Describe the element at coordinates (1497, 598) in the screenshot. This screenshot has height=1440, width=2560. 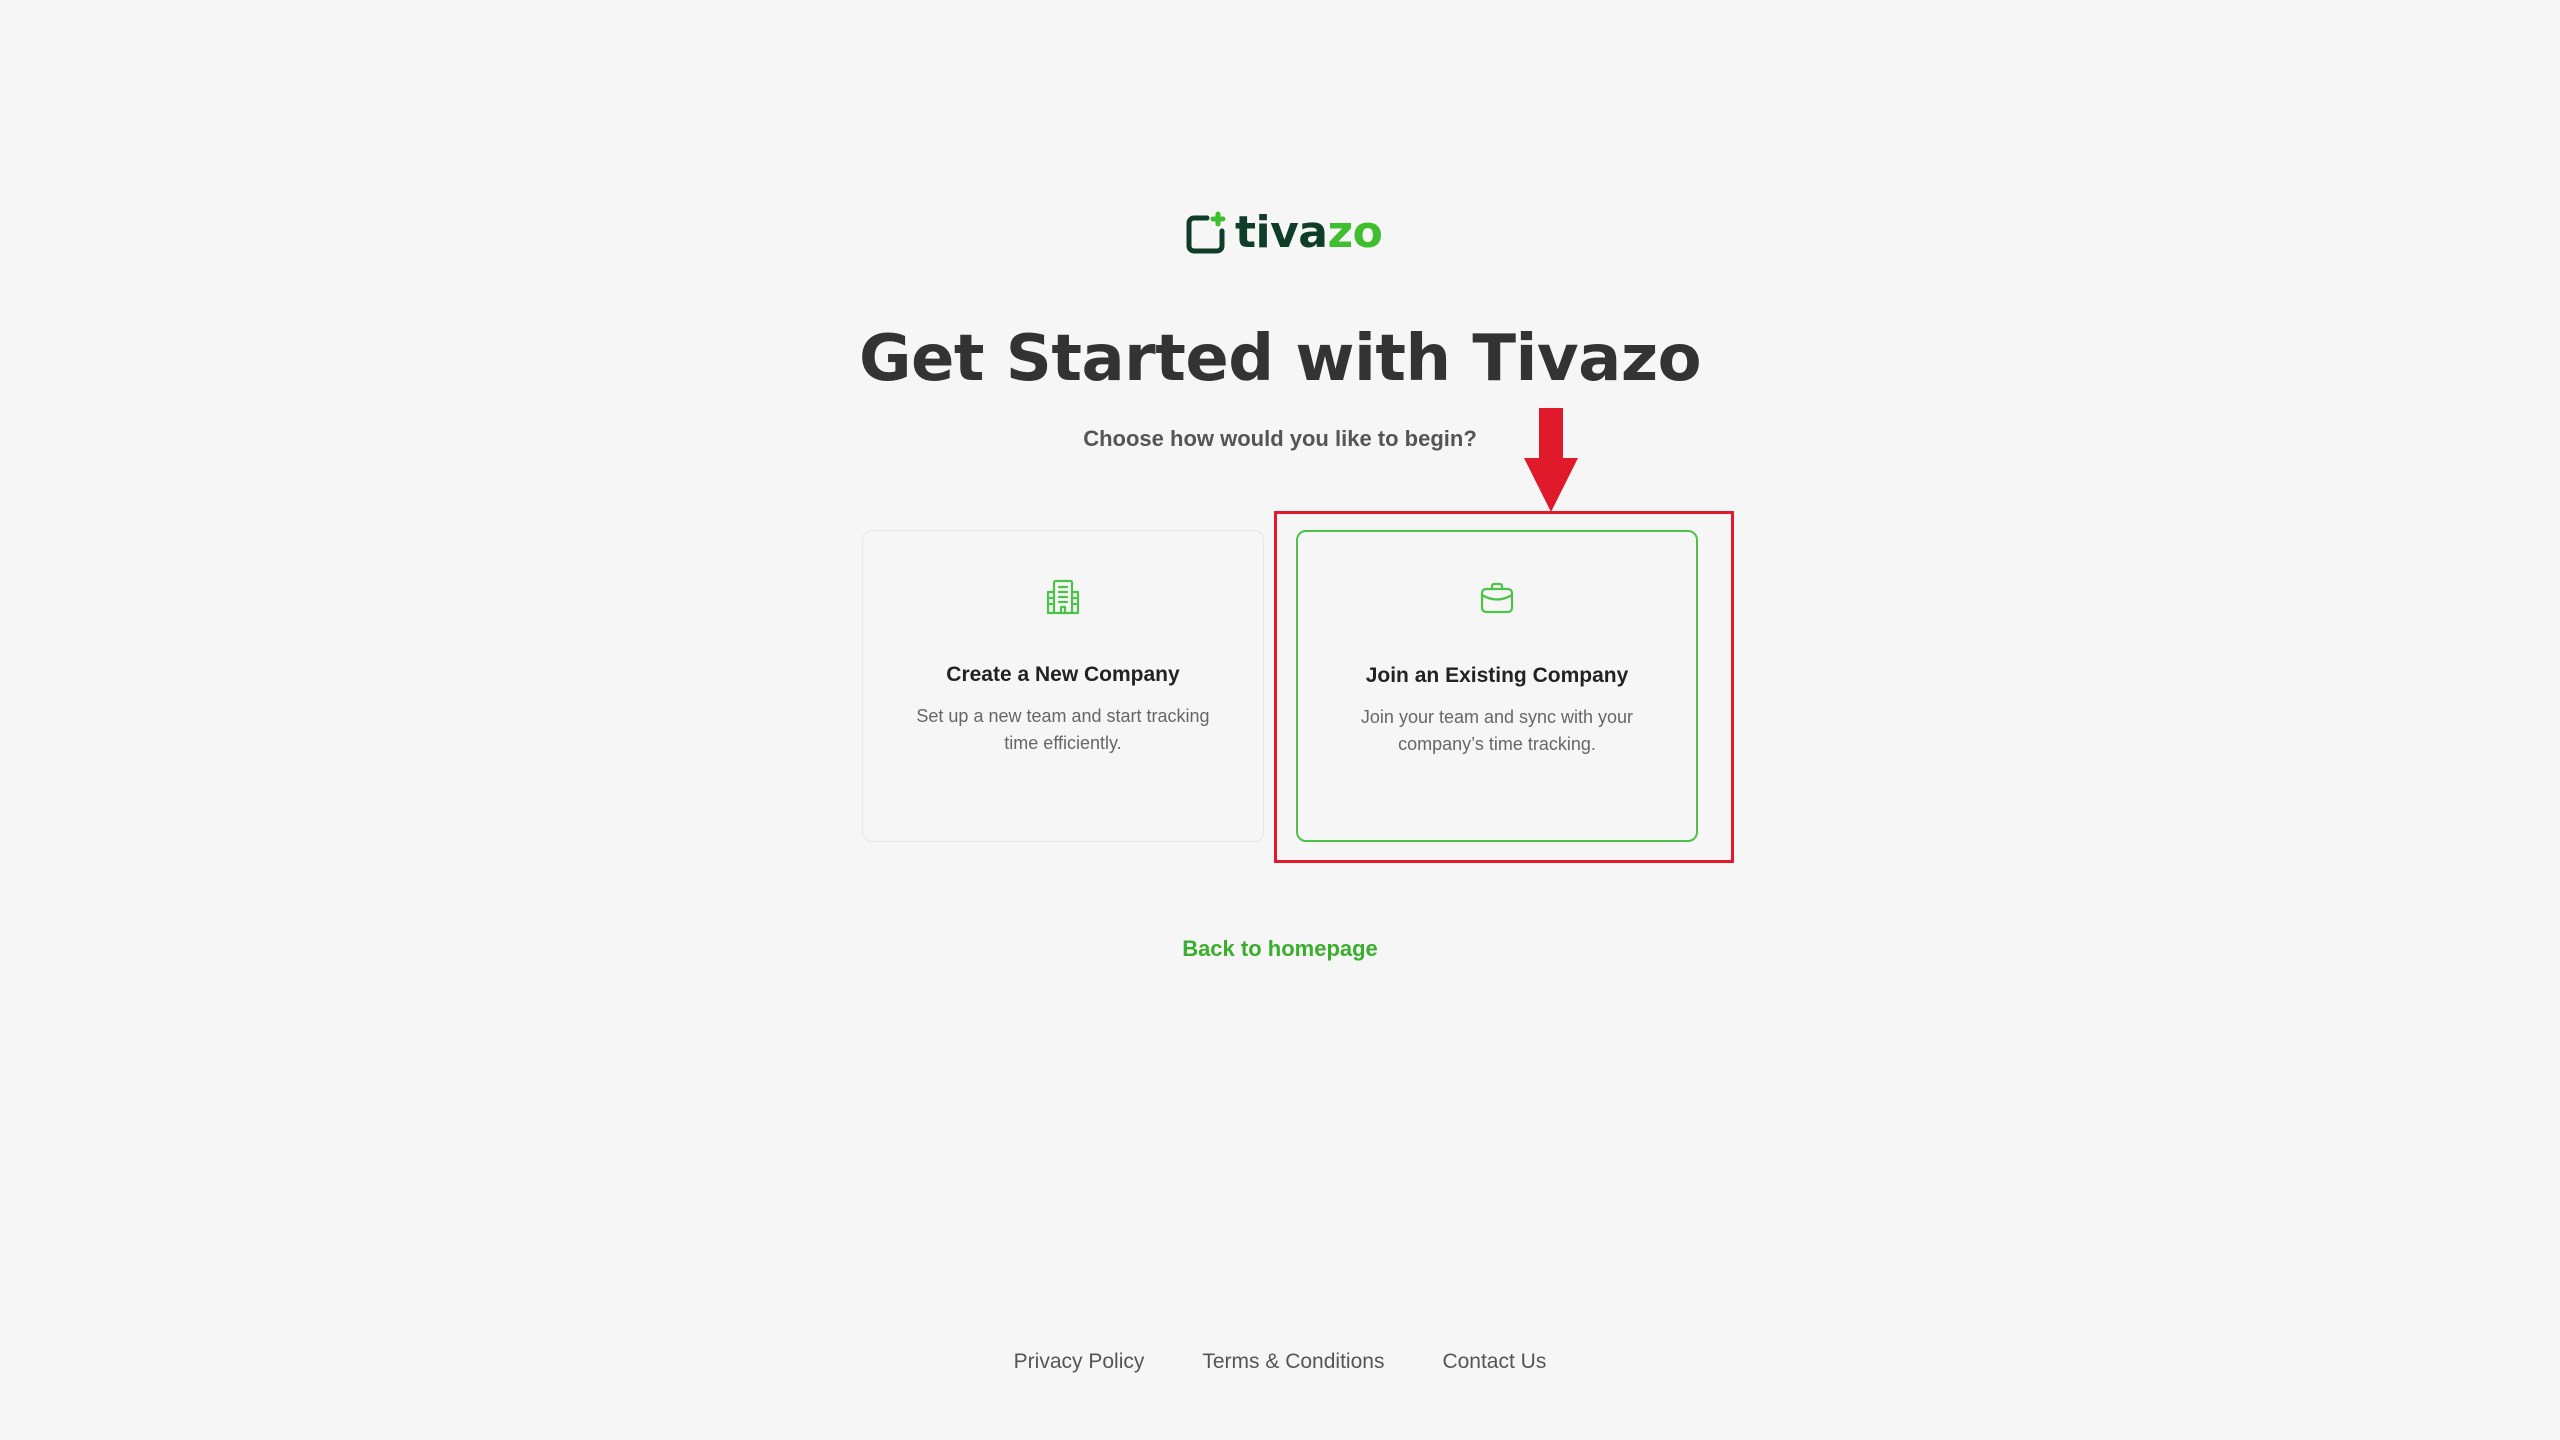
I see `briefcase-icon` at that location.